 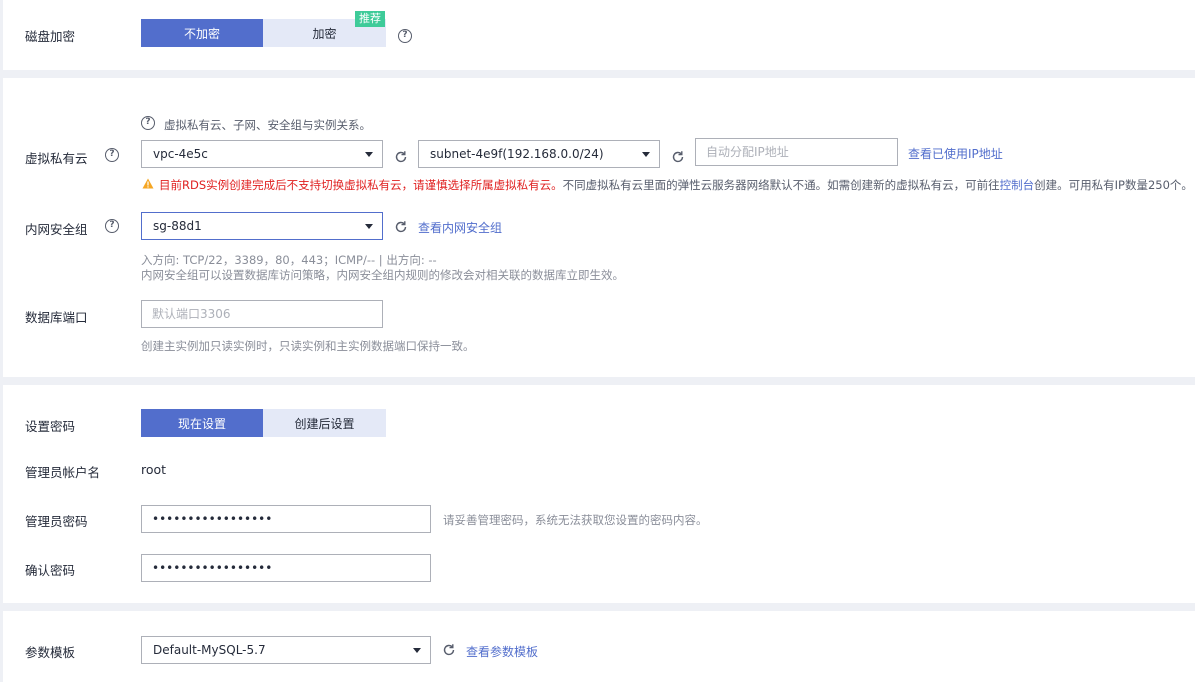 I want to click on admin-password-label: 管理员密码, so click(x=56, y=521).